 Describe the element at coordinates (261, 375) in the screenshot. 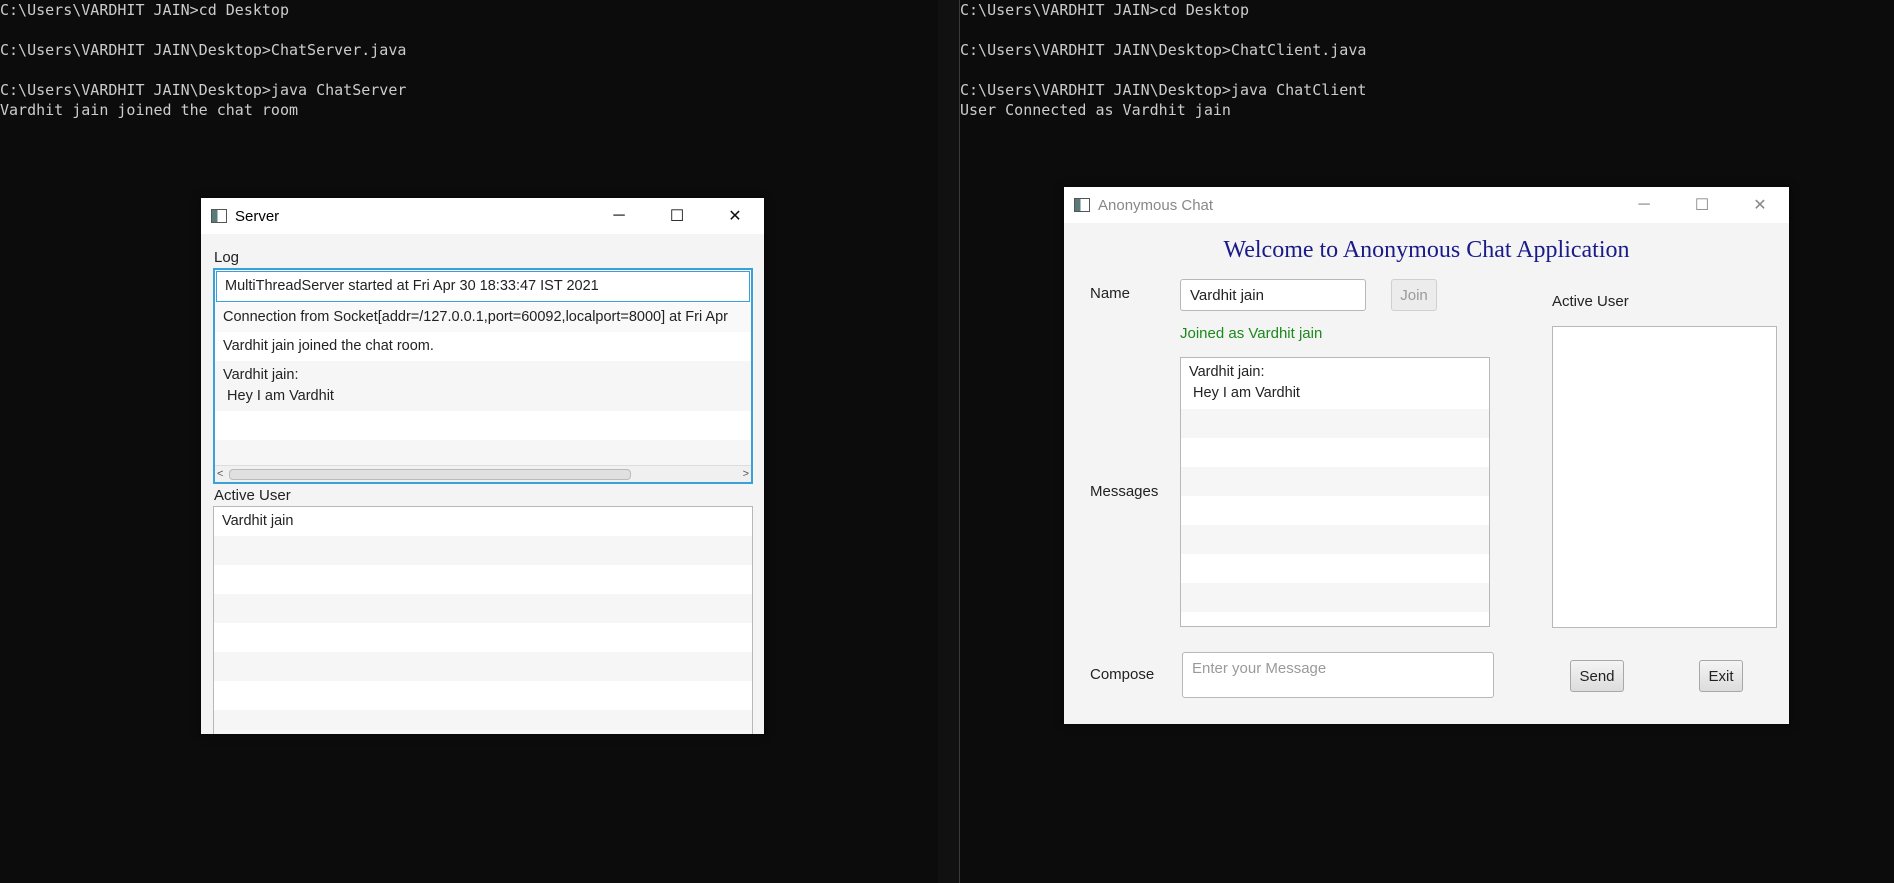

I see `log-message-from: Vardhit jain:` at that location.